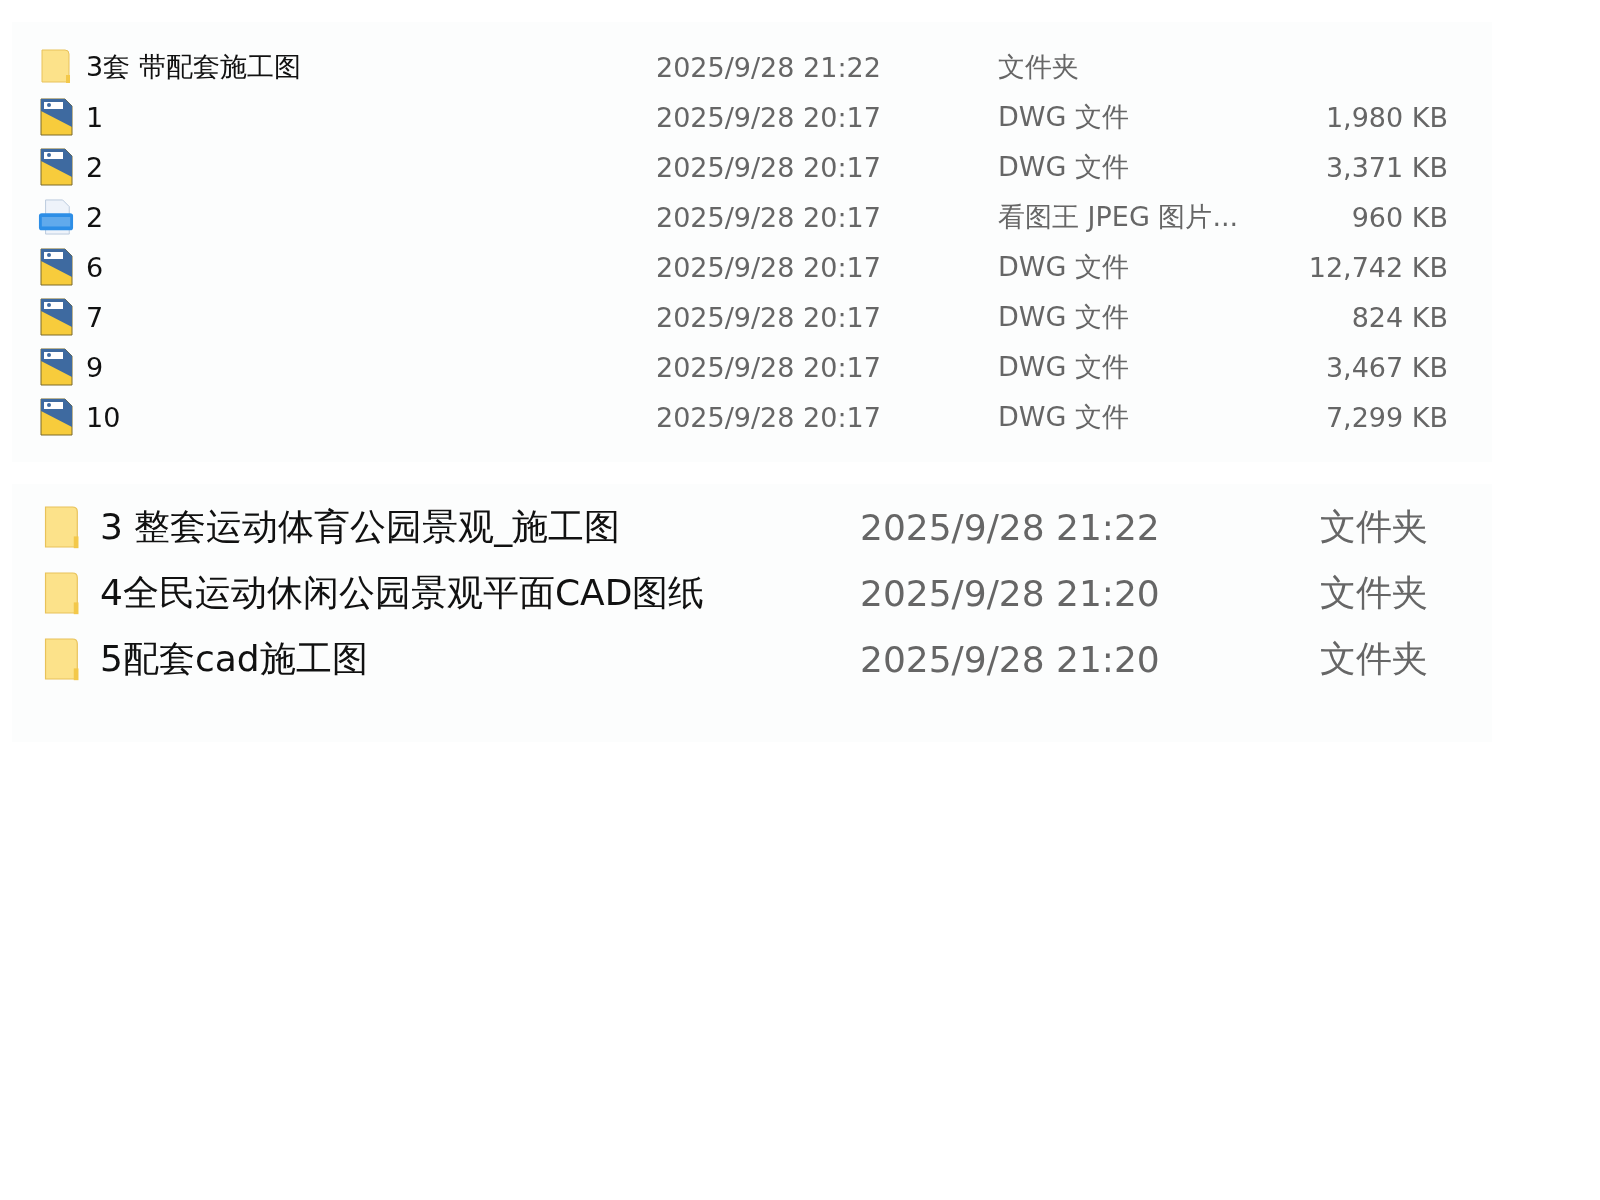  Describe the element at coordinates (103, 417) in the screenshot. I see `file-name: 10` at that location.